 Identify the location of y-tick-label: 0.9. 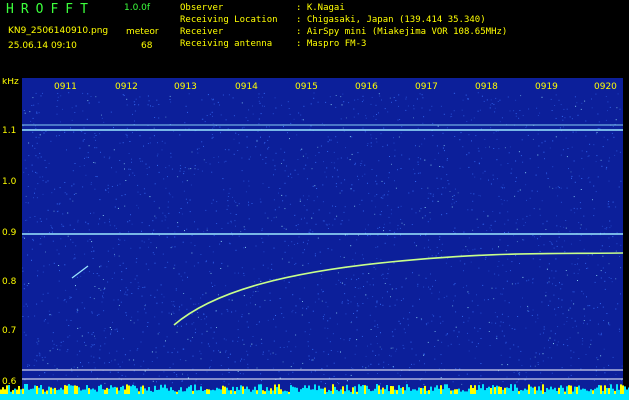
(9, 233).